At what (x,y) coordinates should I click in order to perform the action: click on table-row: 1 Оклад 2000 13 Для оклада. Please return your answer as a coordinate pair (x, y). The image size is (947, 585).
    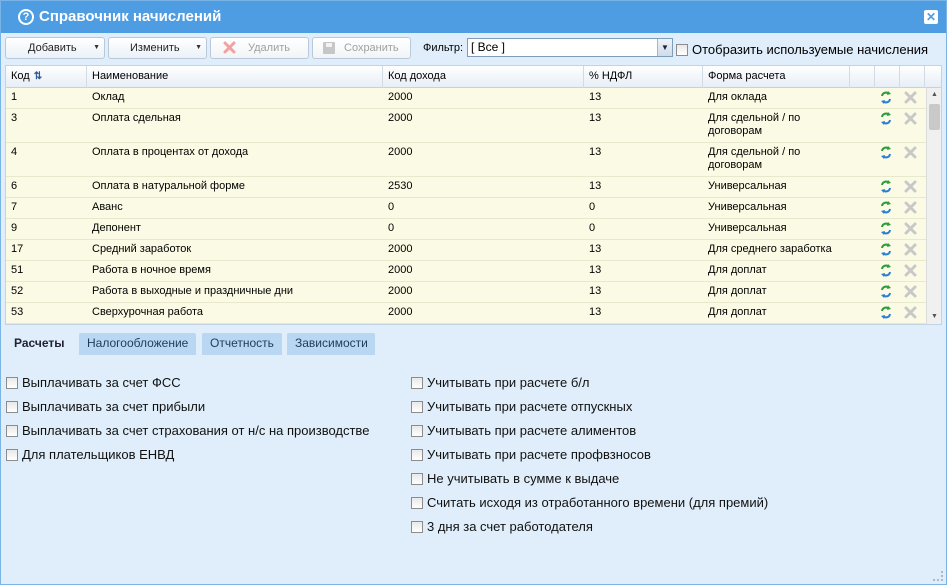
    Looking at the image, I should click on (466, 98).